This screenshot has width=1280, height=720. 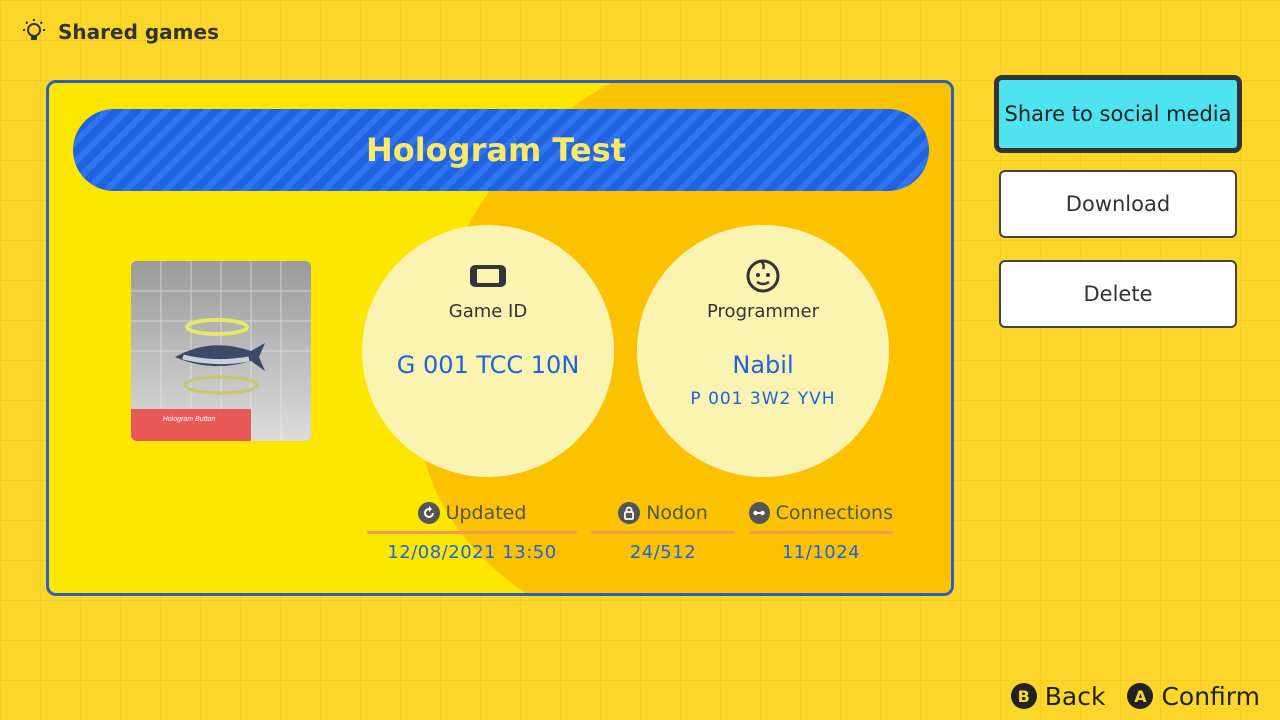 I want to click on thumbnail-caption: Hologram Button, so click(x=189, y=419).